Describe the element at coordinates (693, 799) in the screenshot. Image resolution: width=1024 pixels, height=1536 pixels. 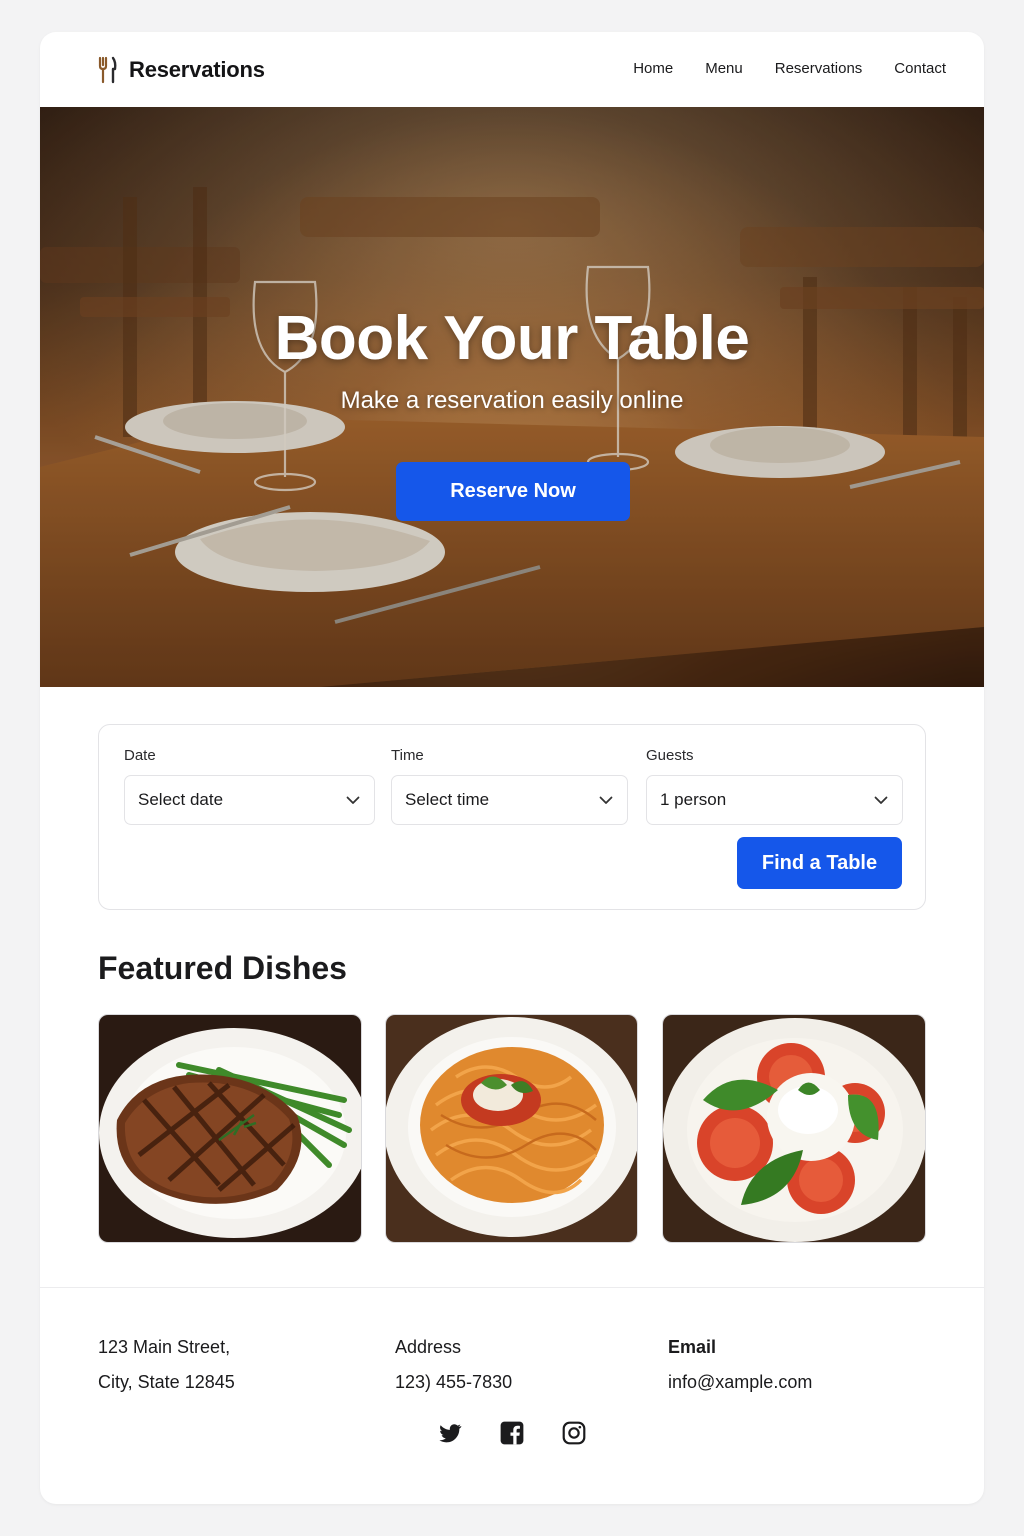
I see `guests-value: 1 person` at that location.